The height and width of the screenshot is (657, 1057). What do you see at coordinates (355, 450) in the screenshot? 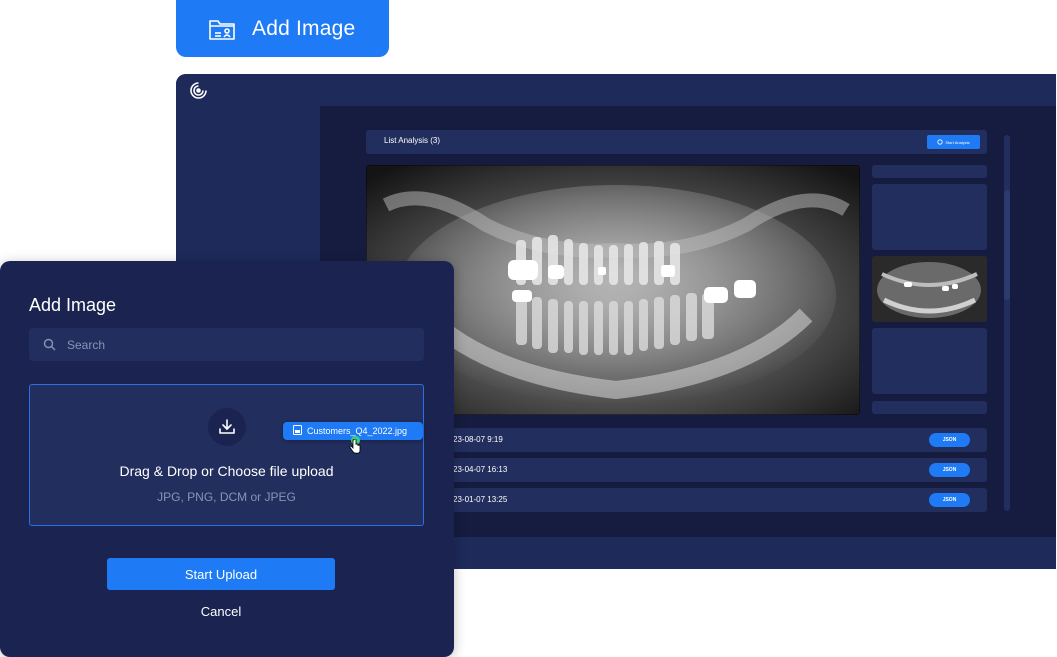
I see `hand-pointer-icon` at bounding box center [355, 450].